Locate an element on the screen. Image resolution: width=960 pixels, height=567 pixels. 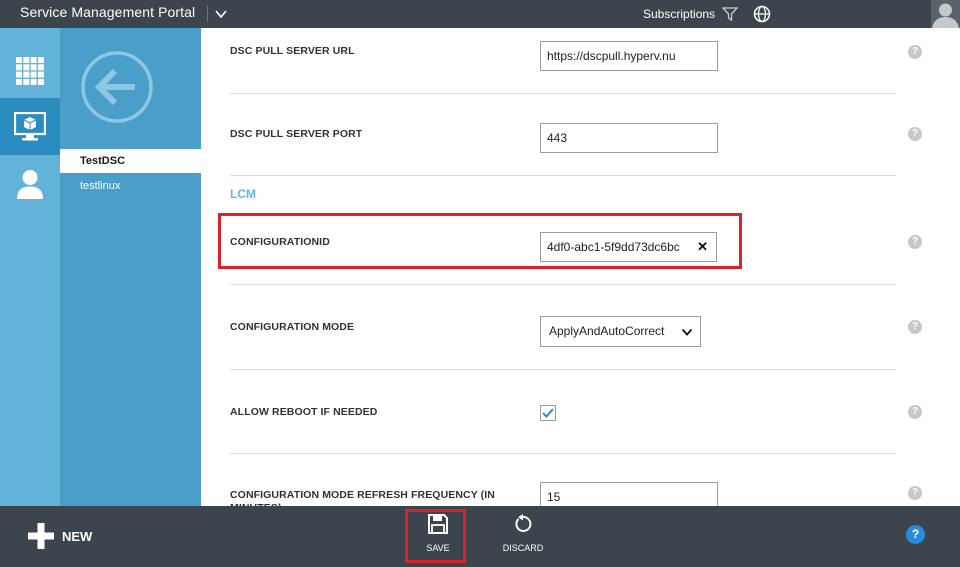
new-label: NEW is located at coordinates (77, 536).